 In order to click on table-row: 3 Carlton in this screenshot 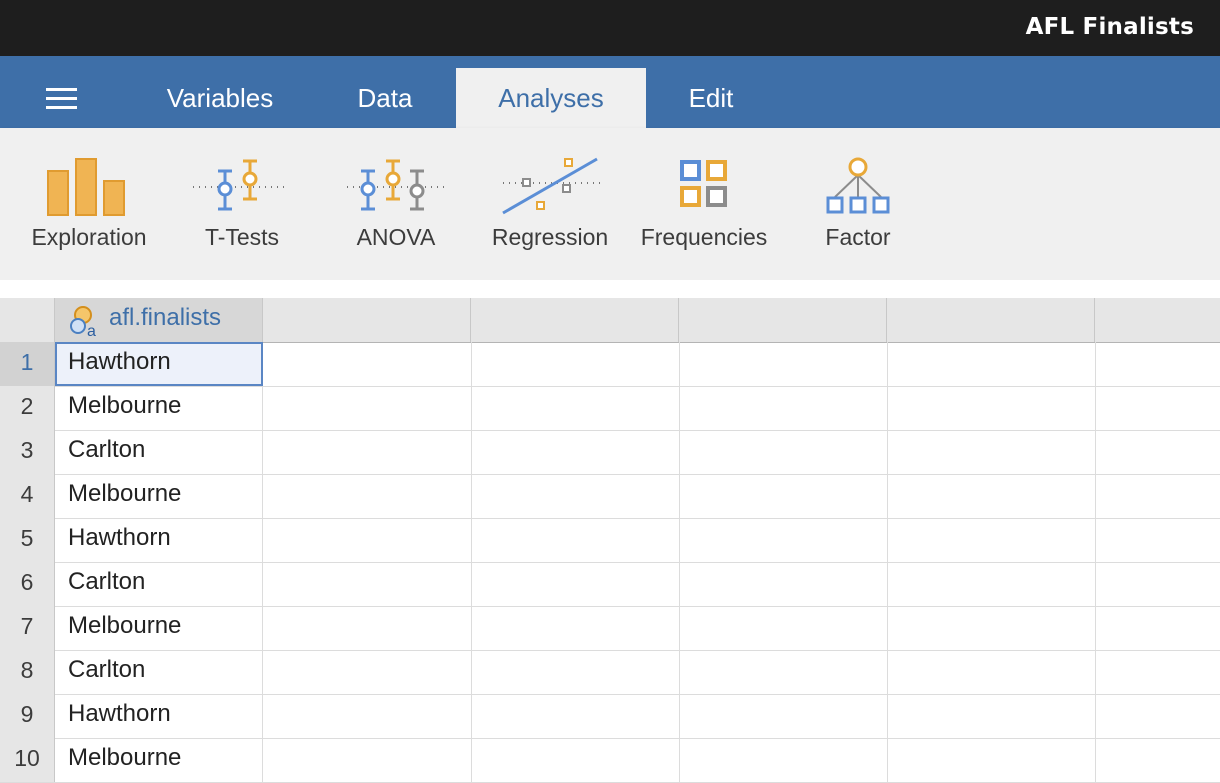, I will do `click(610, 452)`.